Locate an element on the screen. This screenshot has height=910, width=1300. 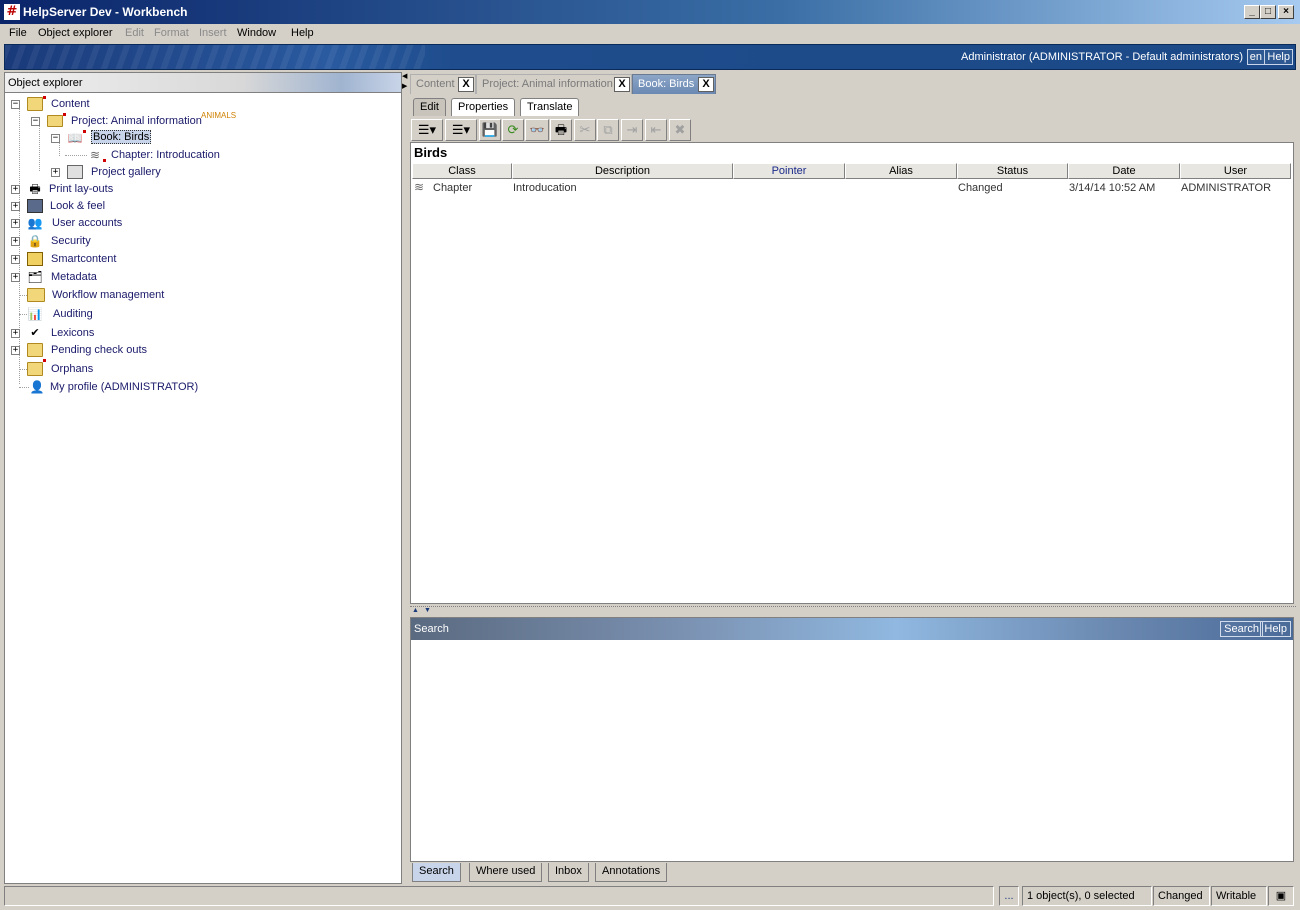
column-header-status: Status is located at coordinates (1012, 171).